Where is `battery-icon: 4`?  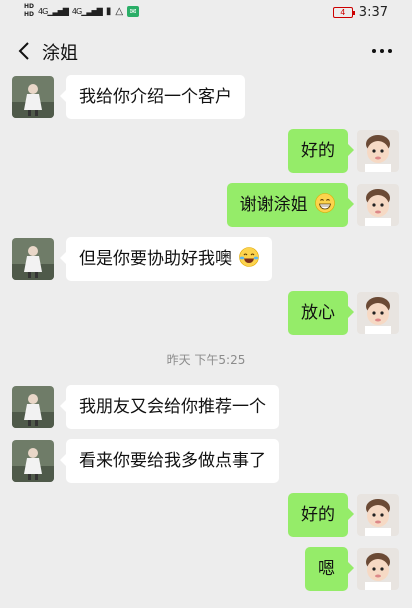
battery-icon: 4 is located at coordinates (343, 12).